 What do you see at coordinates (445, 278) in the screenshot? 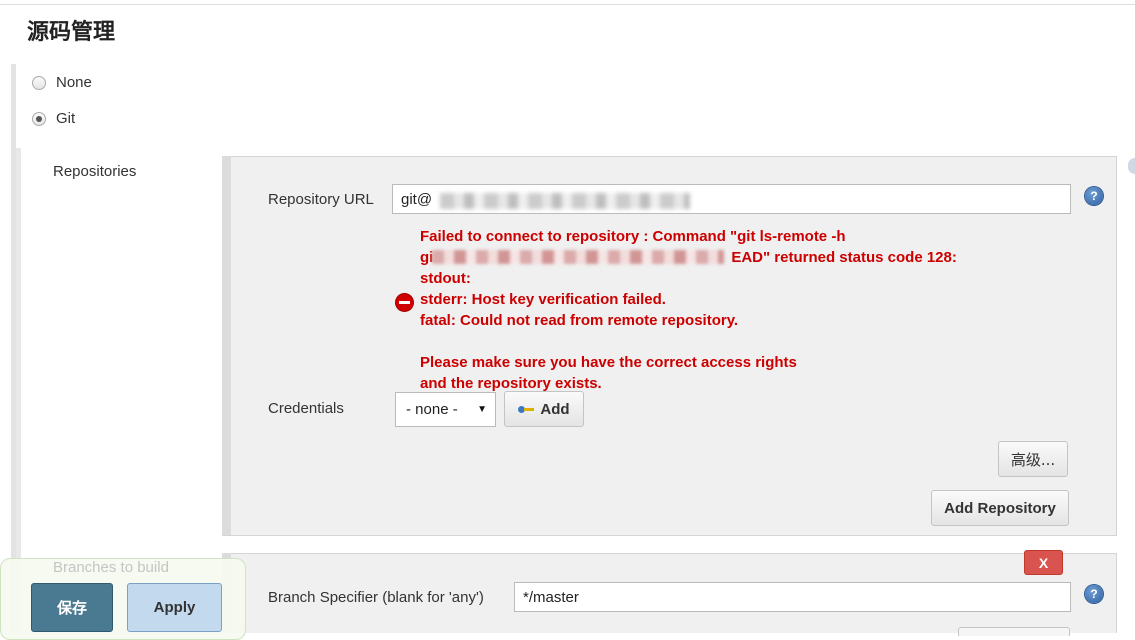
I see `error-line: stdout:` at bounding box center [445, 278].